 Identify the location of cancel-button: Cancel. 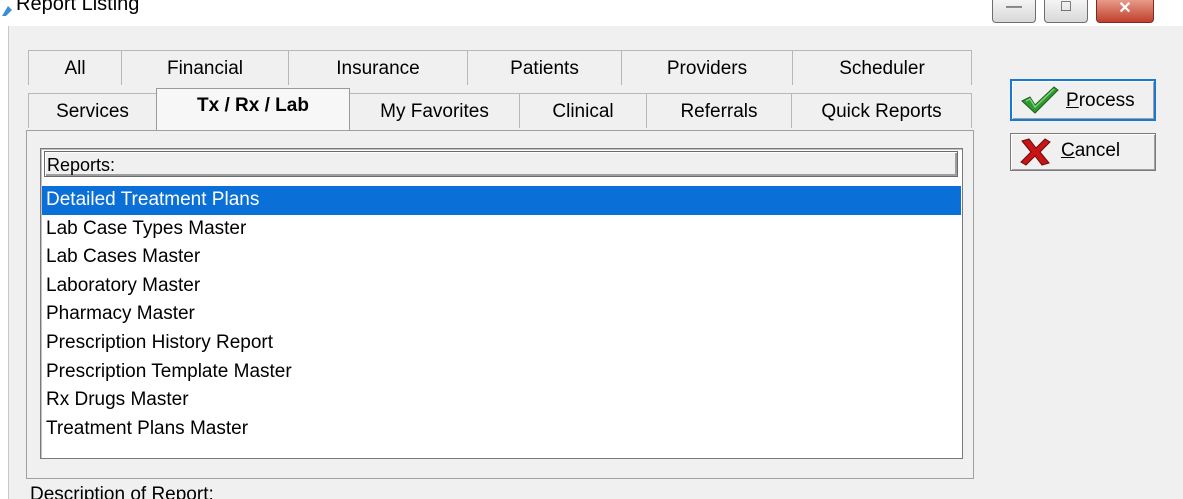
(1083, 152).